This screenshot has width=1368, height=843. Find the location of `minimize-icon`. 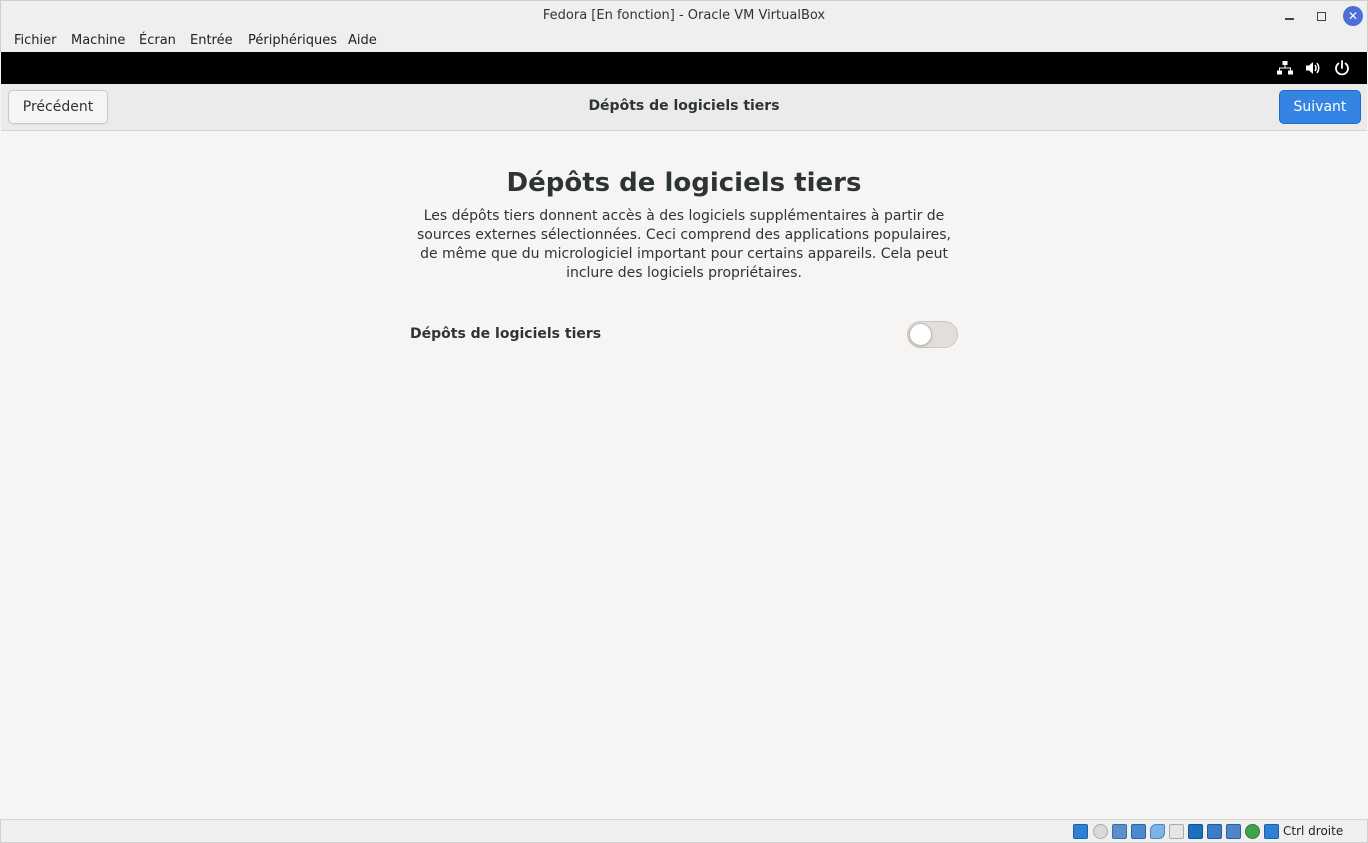

minimize-icon is located at coordinates (1289, 19).